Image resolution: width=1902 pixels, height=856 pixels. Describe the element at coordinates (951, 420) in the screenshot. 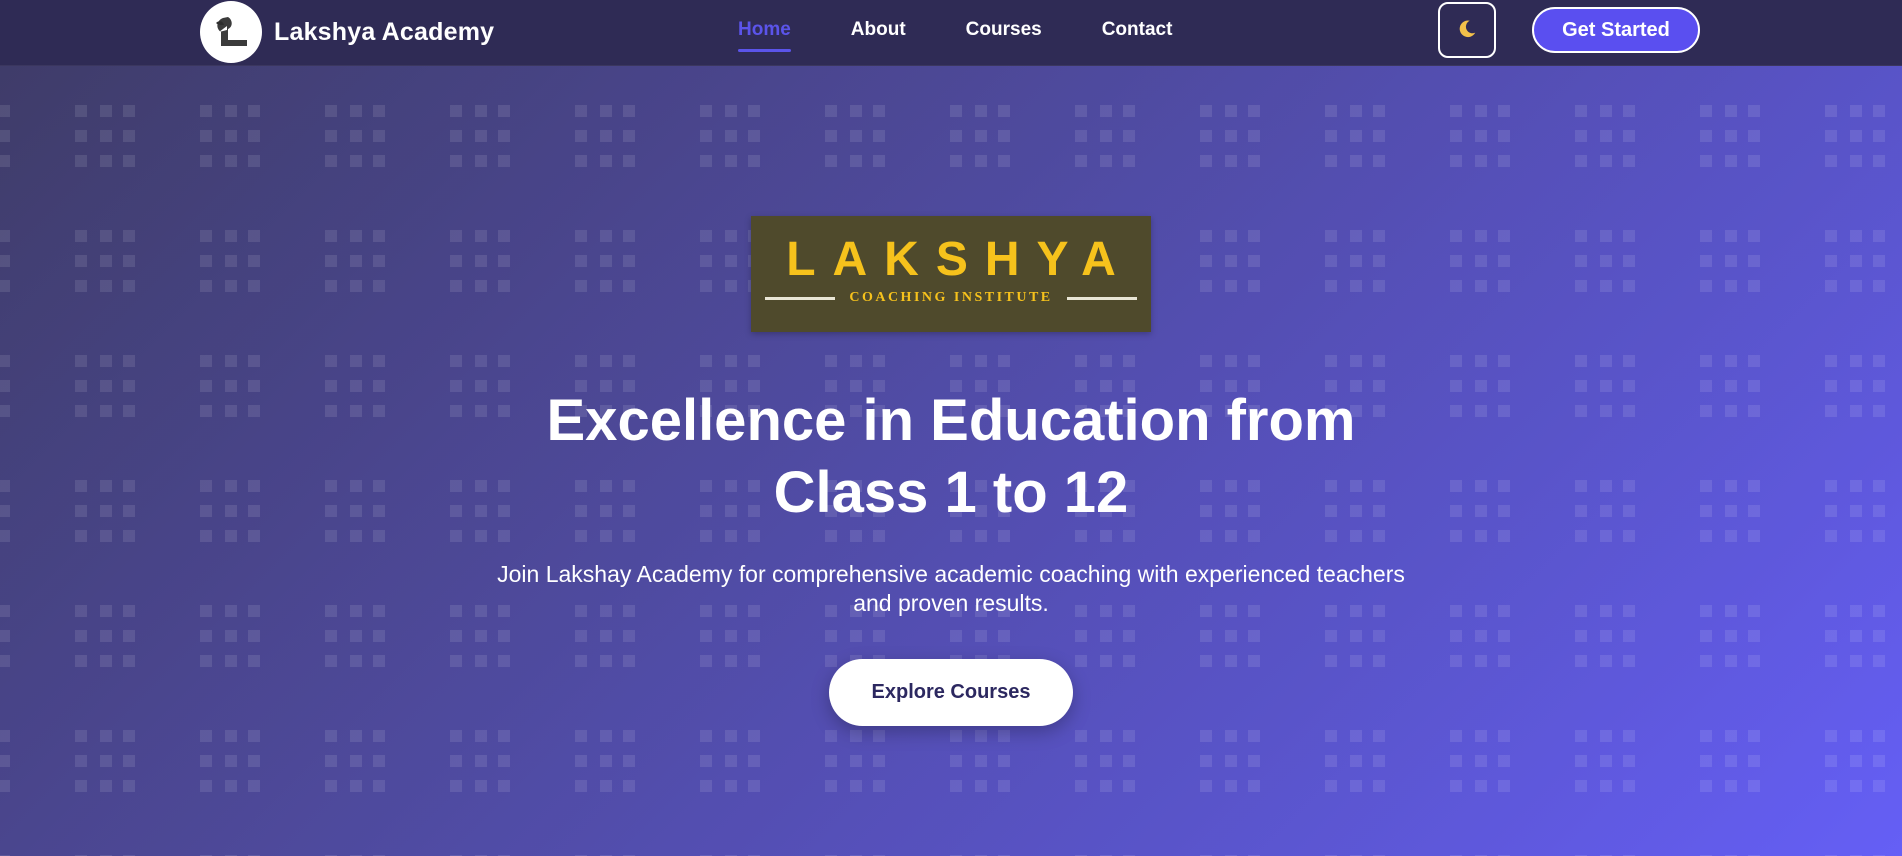

I see `hero-title-line1: Excellence in Education from` at that location.